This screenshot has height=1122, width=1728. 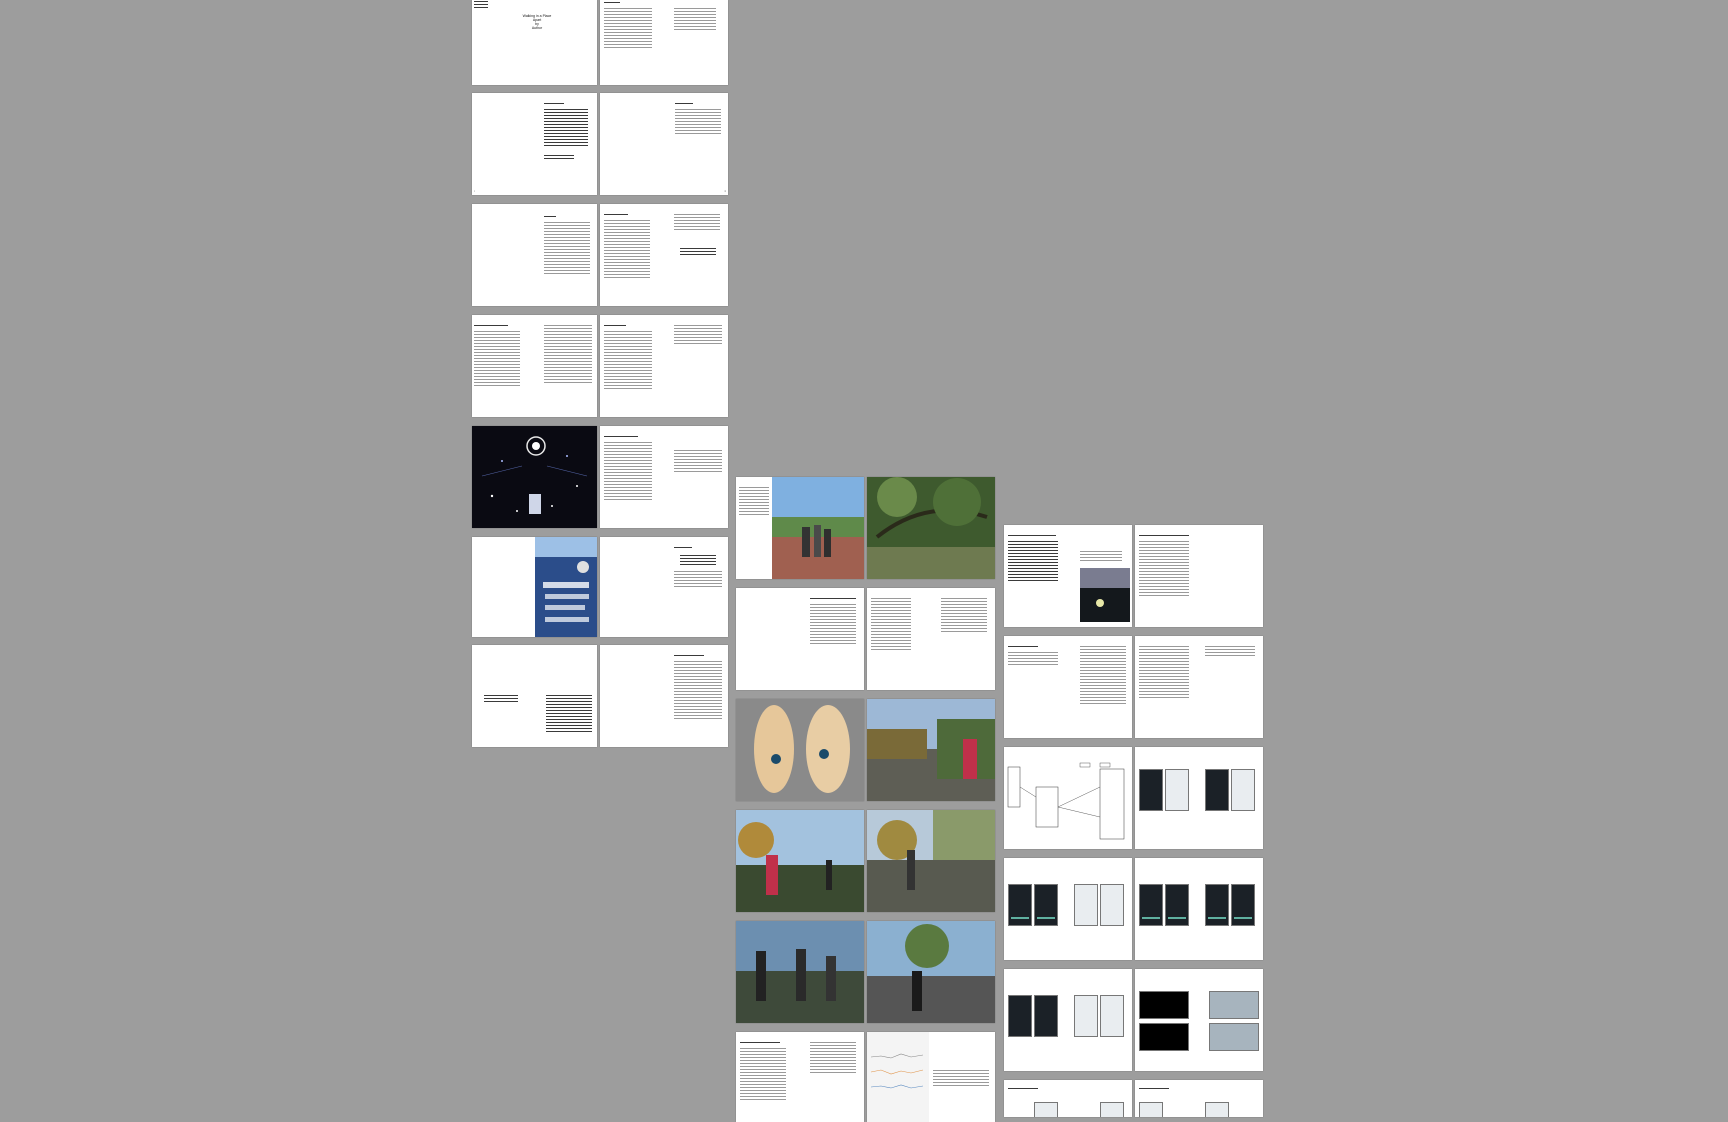 I want to click on page-title: Walking in a Place Apart by Author, so click(x=534, y=42).